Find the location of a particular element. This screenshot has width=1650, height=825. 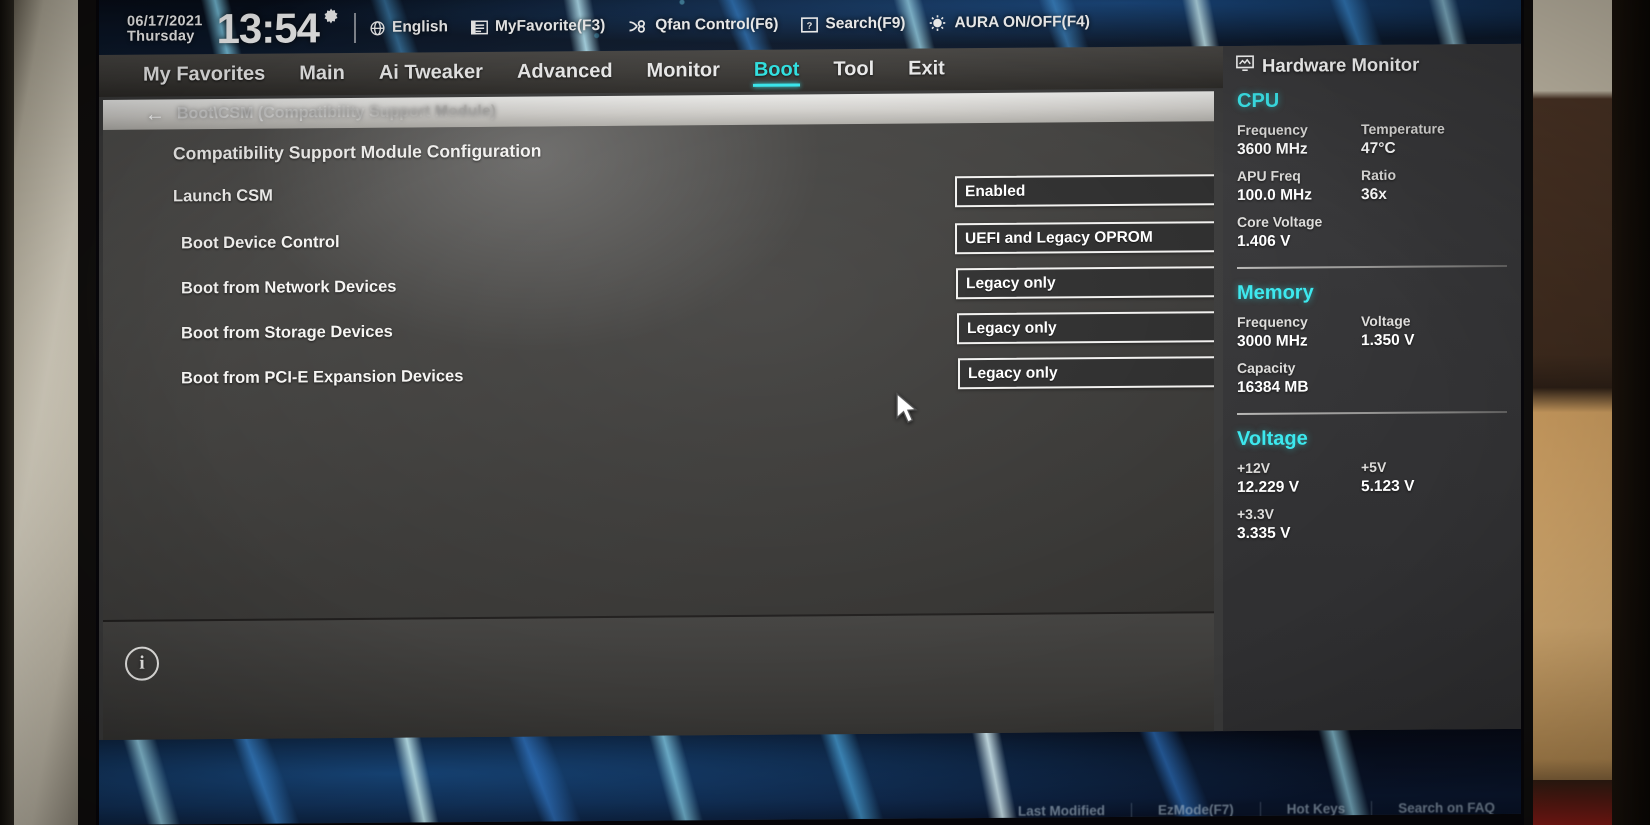

language-selector: English is located at coordinates (408, 27).